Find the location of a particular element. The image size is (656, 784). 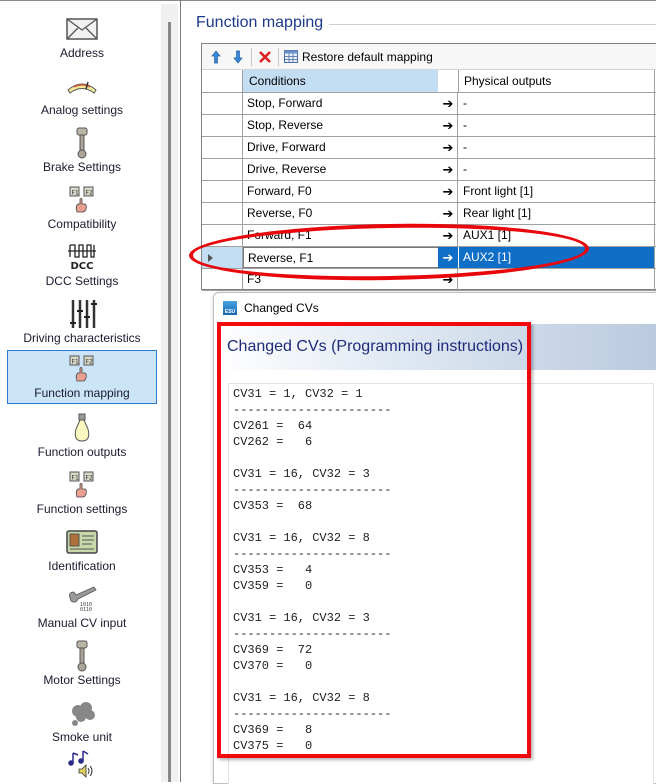

condition-cell: Reverse, F0 is located at coordinates (350, 213).